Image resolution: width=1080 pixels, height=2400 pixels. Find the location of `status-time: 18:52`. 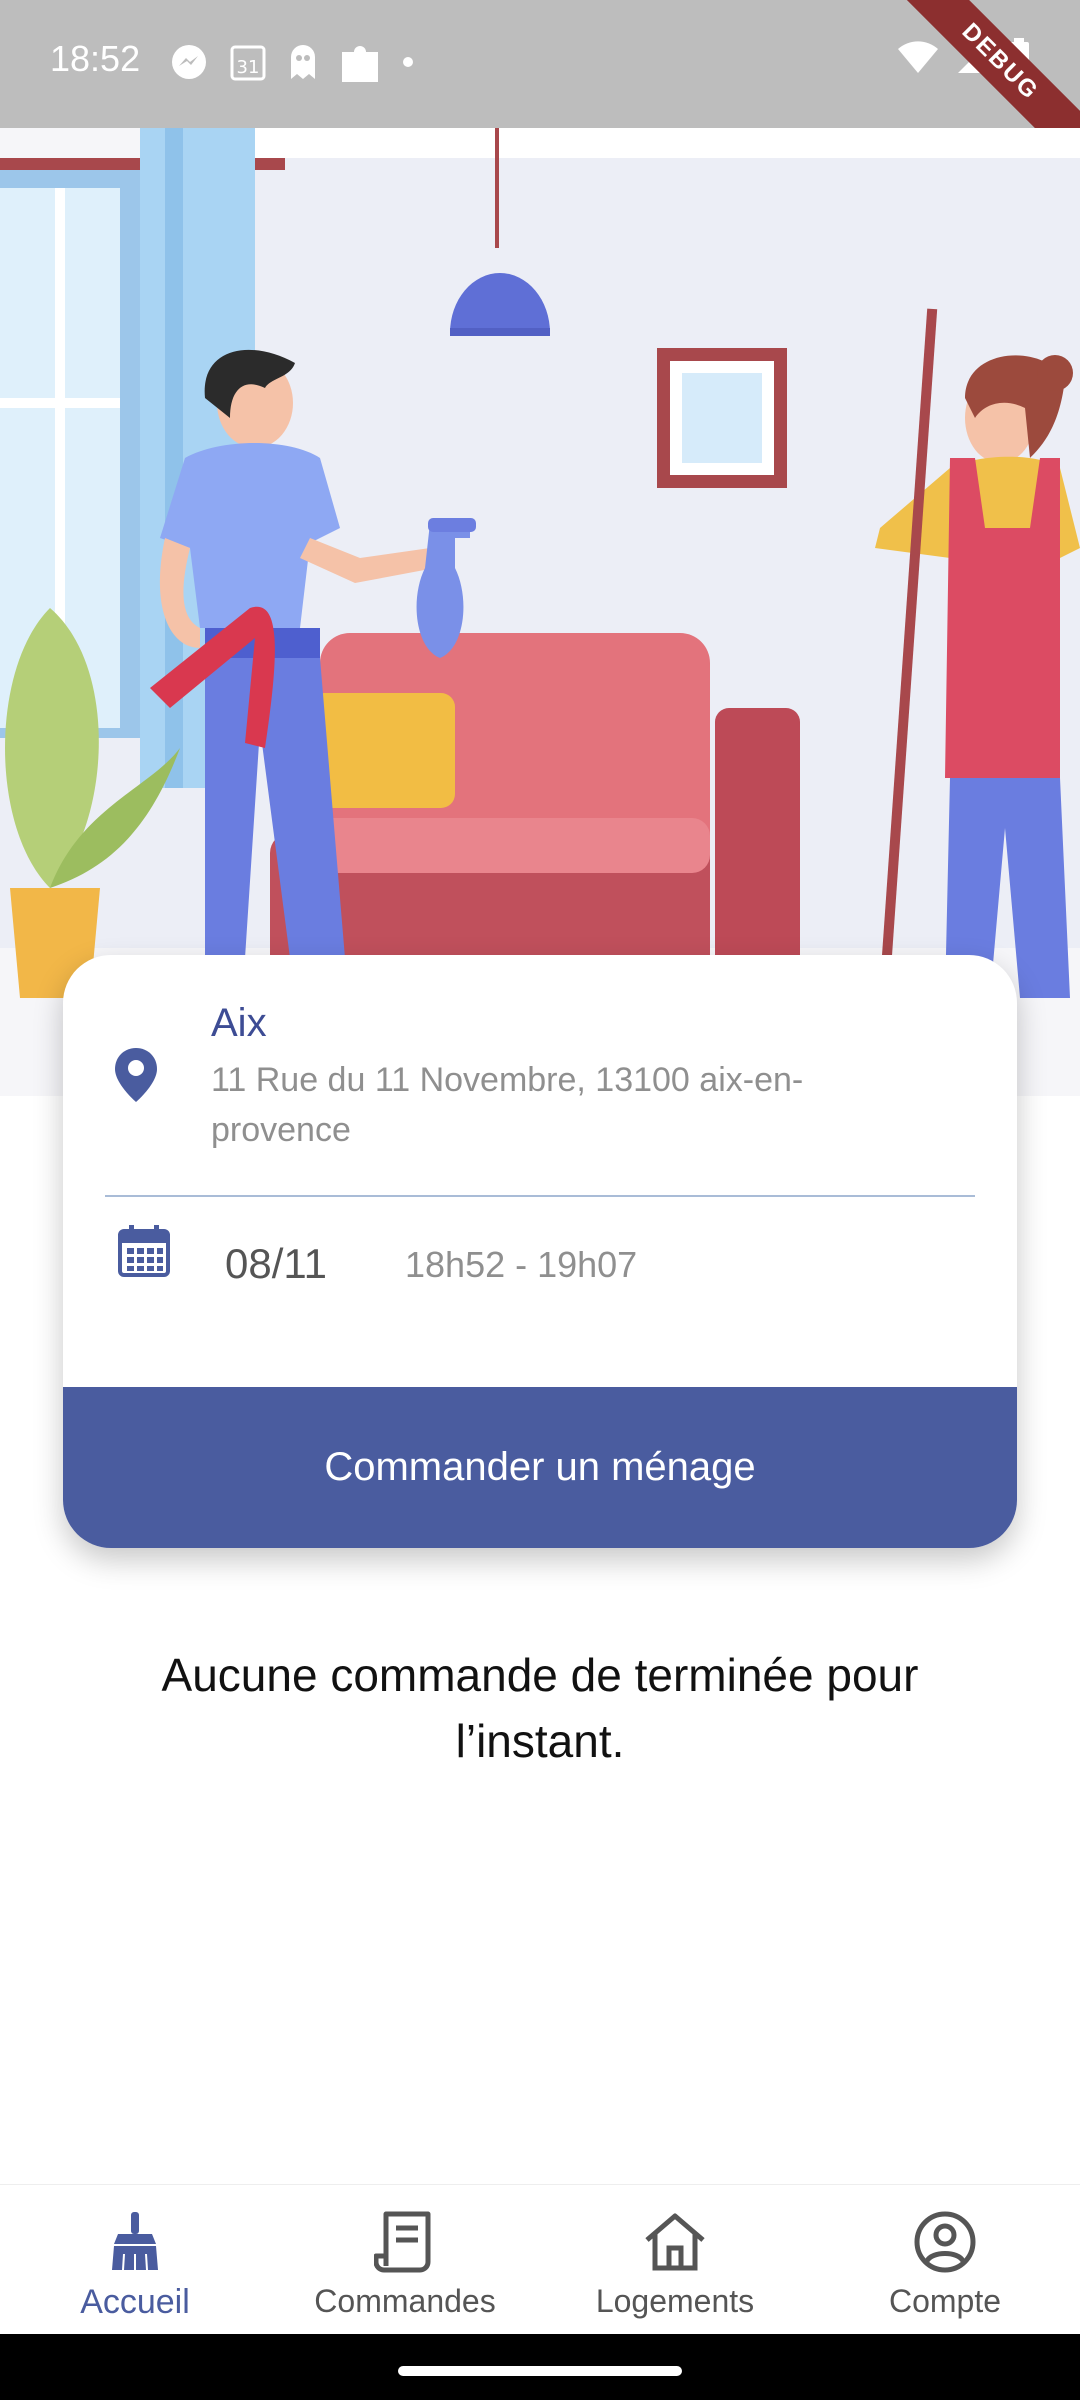

status-time: 18:52 is located at coordinates (95, 58).